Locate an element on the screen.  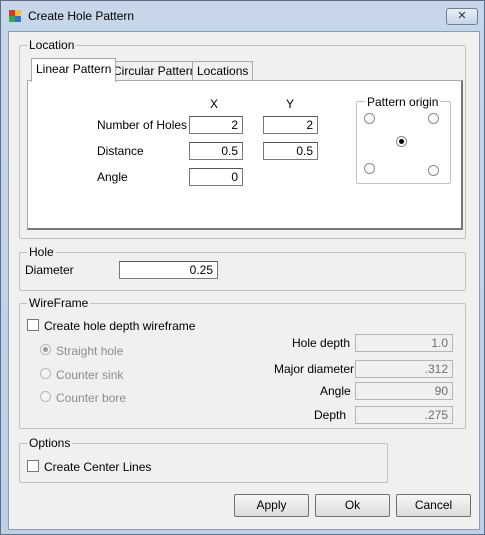
hole-group-label: Hole is located at coordinates (41, 252).